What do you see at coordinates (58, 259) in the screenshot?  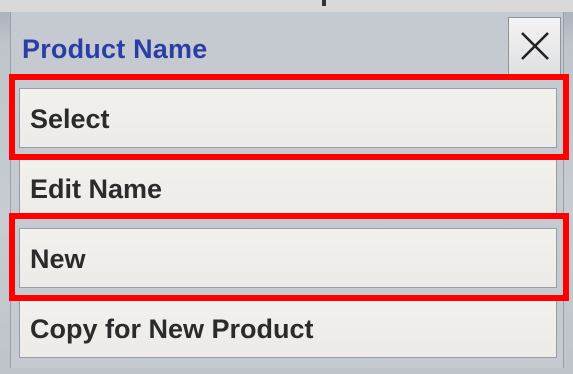 I see `new-button-label: New` at bounding box center [58, 259].